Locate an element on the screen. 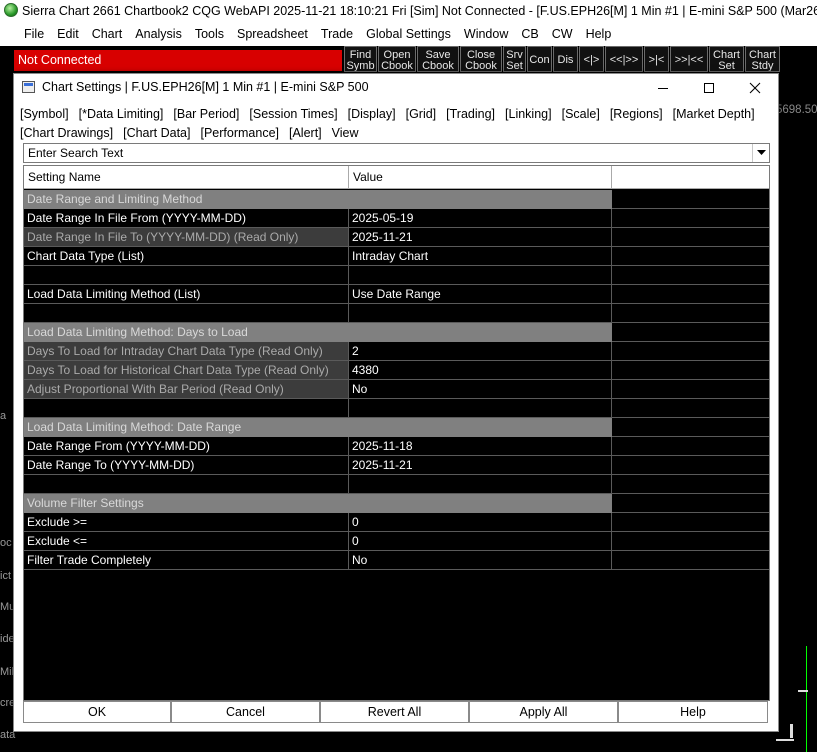 This screenshot has width=817, height=752. toolbar-button-find-symb: Find Symb is located at coordinates (360, 59).